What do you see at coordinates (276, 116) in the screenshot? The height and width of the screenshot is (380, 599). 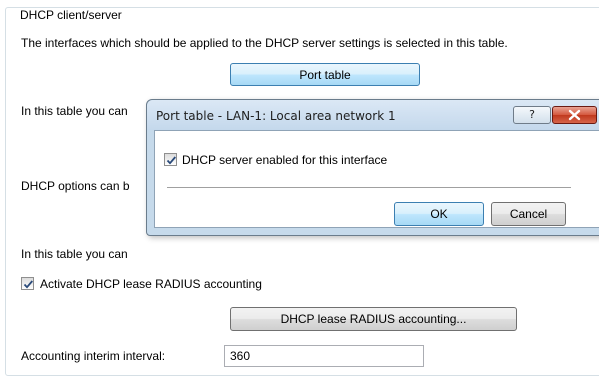 I see `dialog-title: Port table - LAN-1: Local area network 1` at bounding box center [276, 116].